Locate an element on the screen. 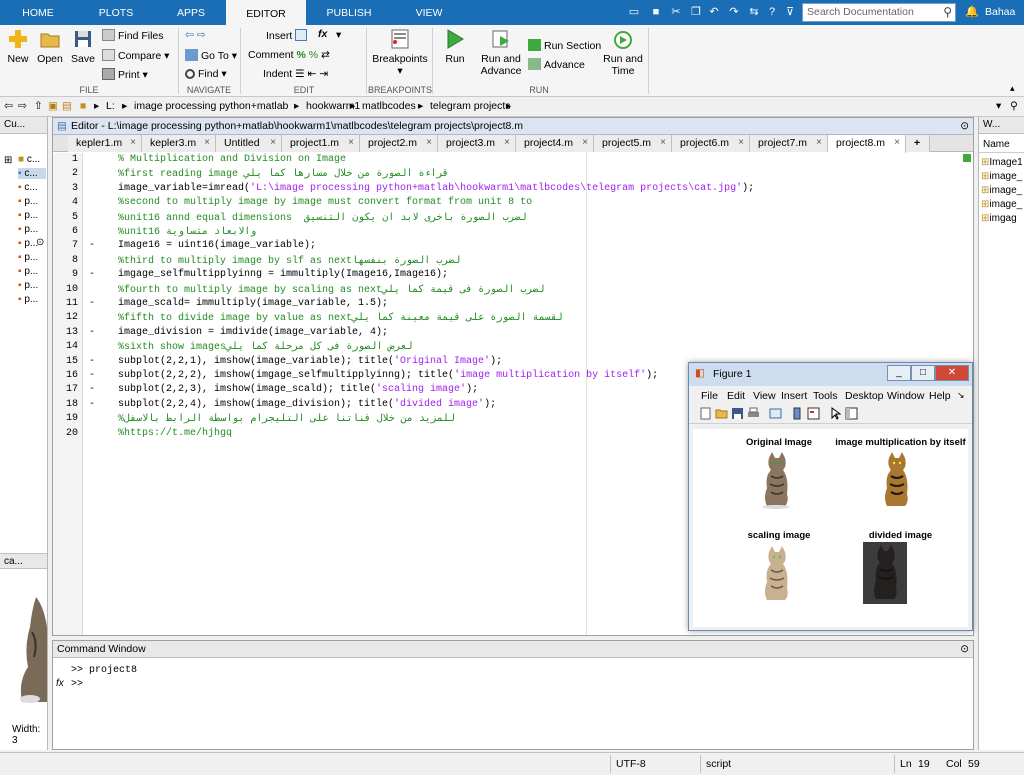 This screenshot has width=1024, height=775. switch-windows-icon: ⇆ is located at coordinates (754, 12).